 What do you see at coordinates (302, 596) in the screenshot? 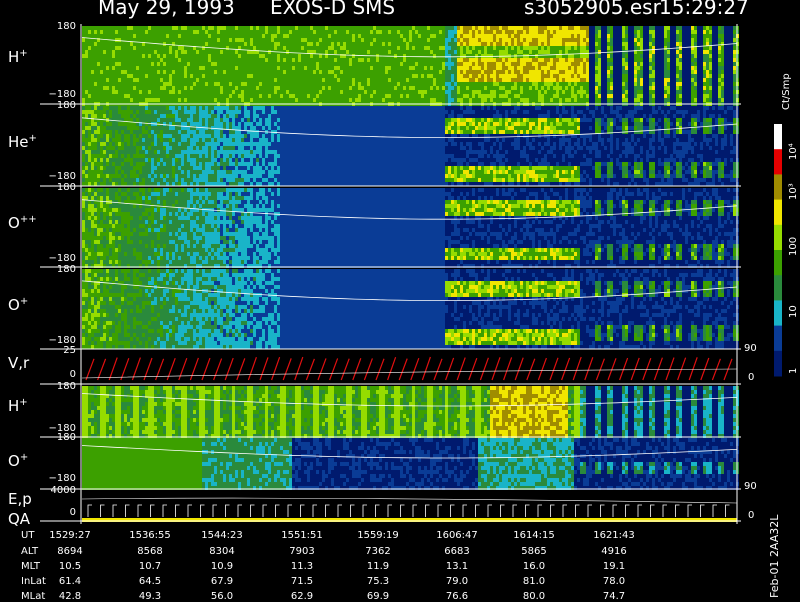
I see `table-cell: 62.9` at bounding box center [302, 596].